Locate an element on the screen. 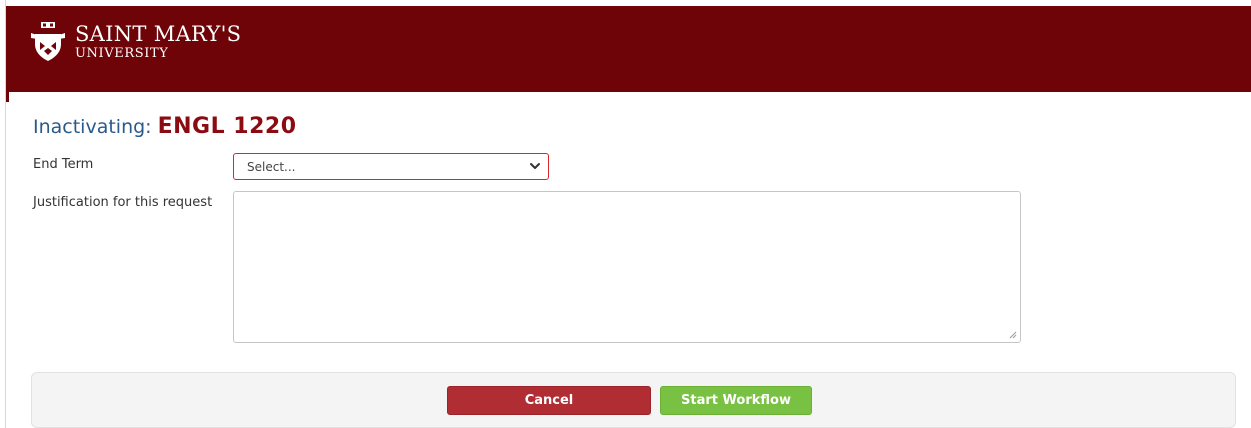  page-title: Inactivating: ENGL 1220 is located at coordinates (165, 126).